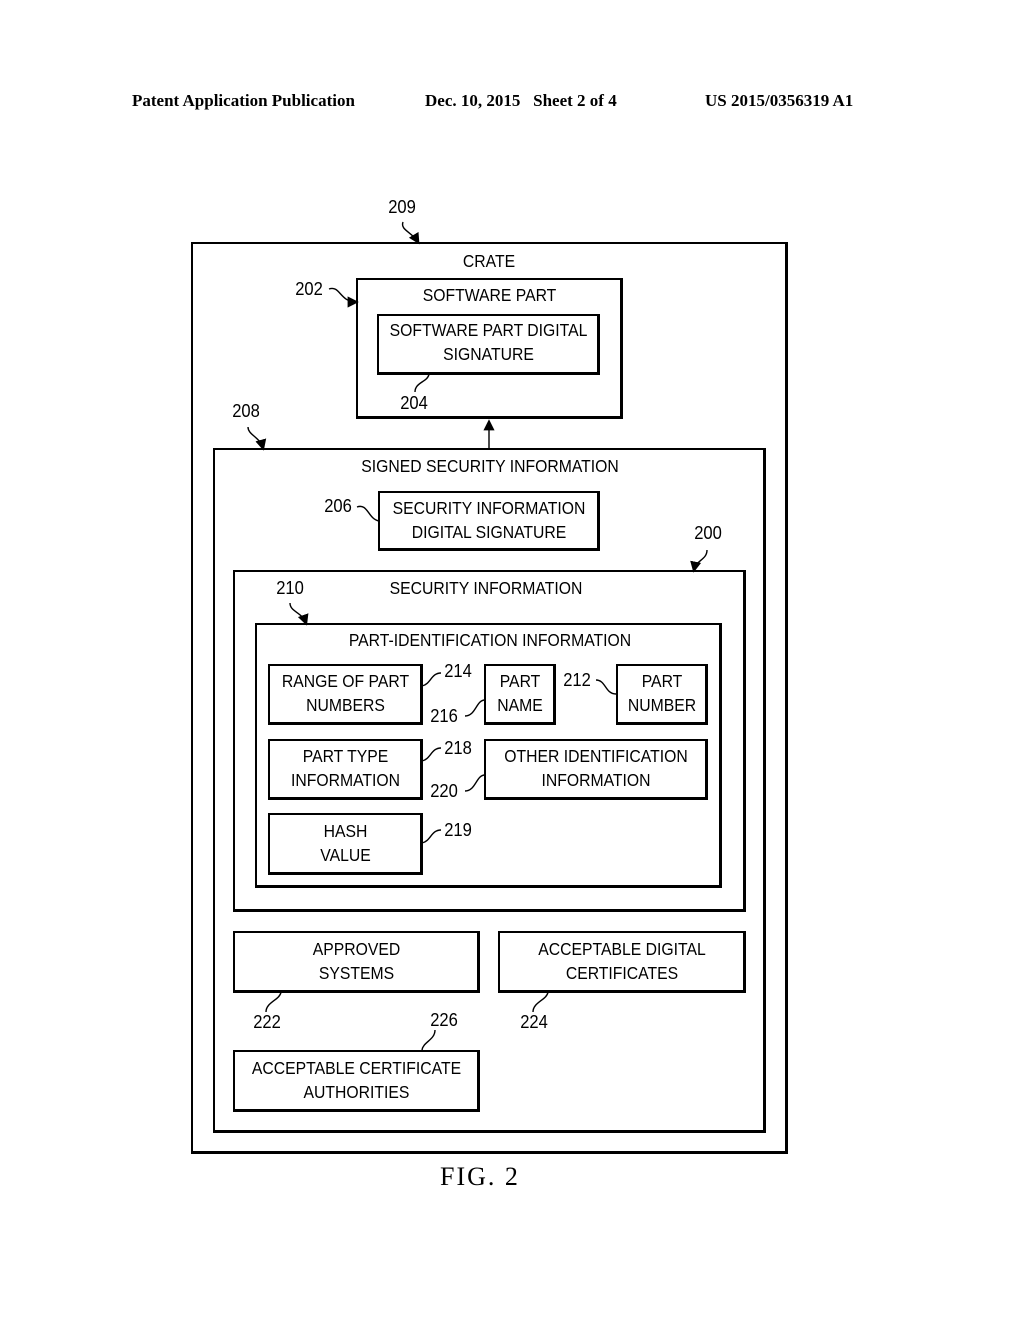 This screenshot has width=1024, height=1320. What do you see at coordinates (708, 533) in the screenshot?
I see `ref-200: 200` at bounding box center [708, 533].